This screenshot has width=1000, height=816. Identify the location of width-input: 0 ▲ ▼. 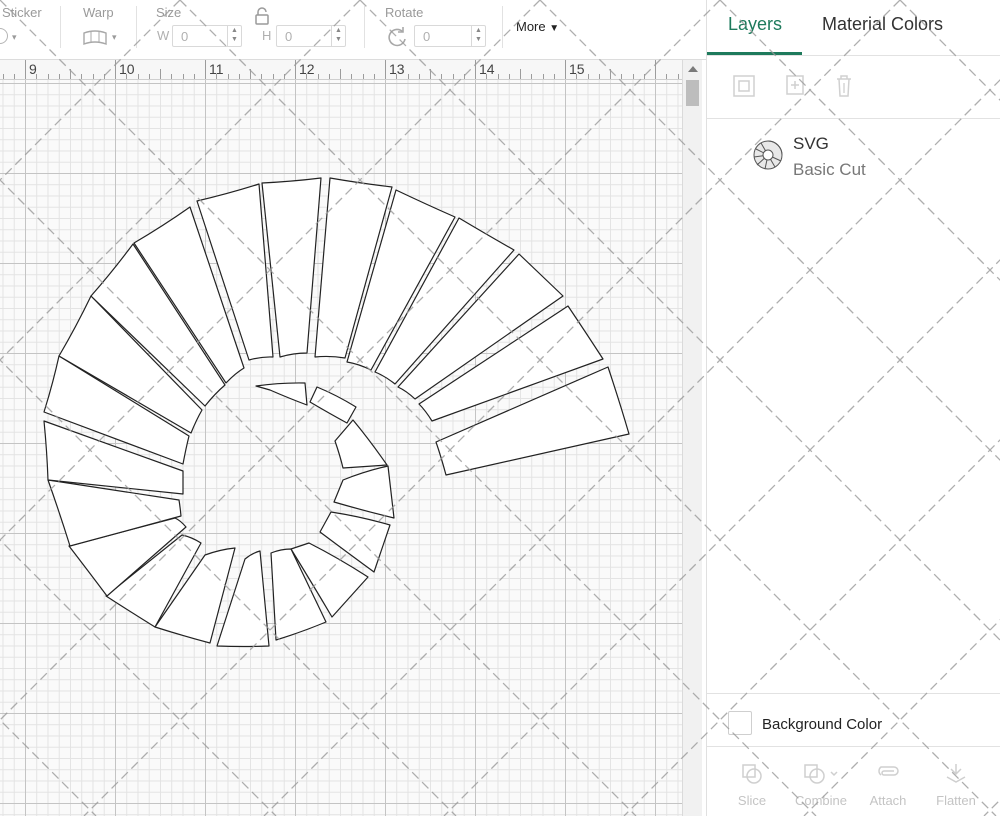
(207, 36).